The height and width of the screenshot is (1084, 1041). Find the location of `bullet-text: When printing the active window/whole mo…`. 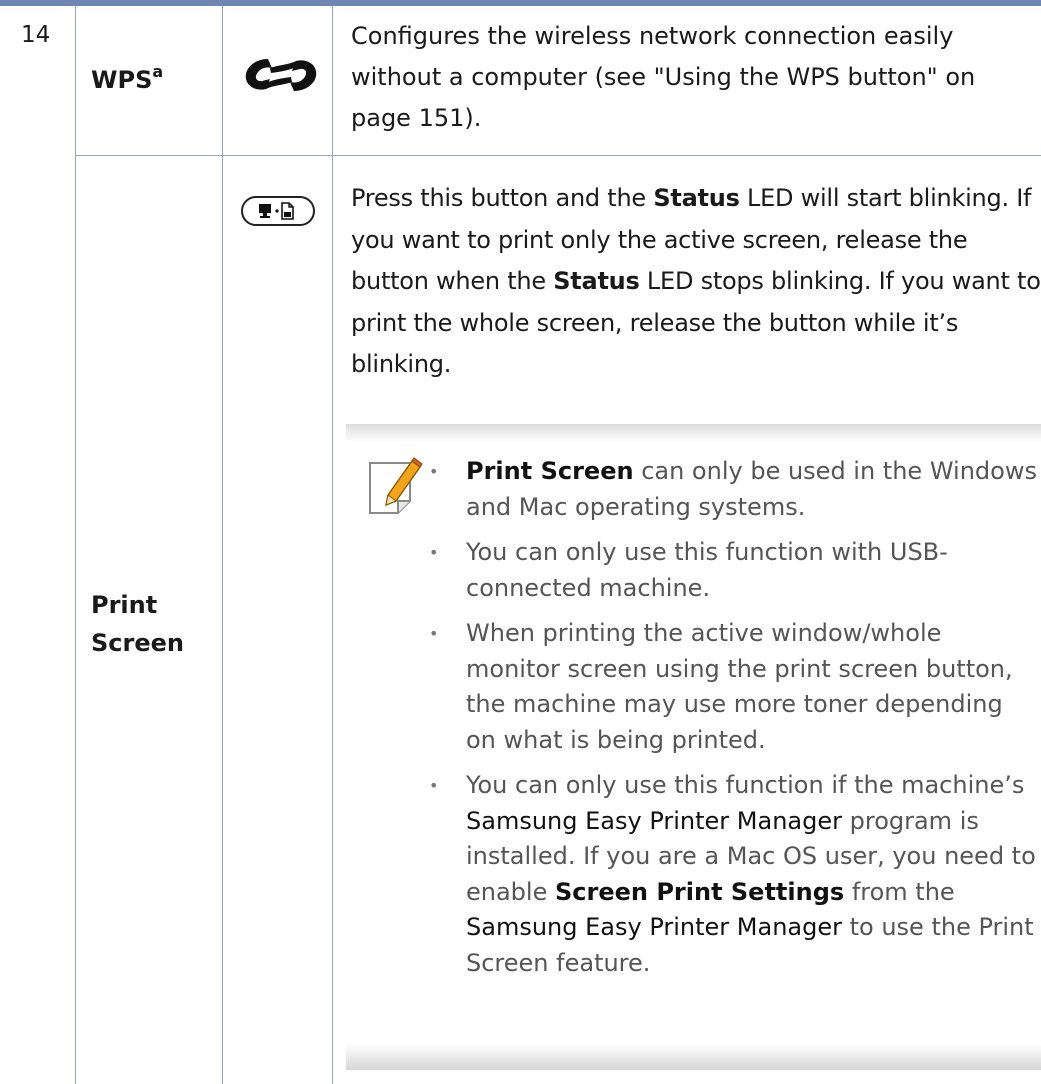

bullet-text: When printing the active window/whole mo… is located at coordinates (739, 686).